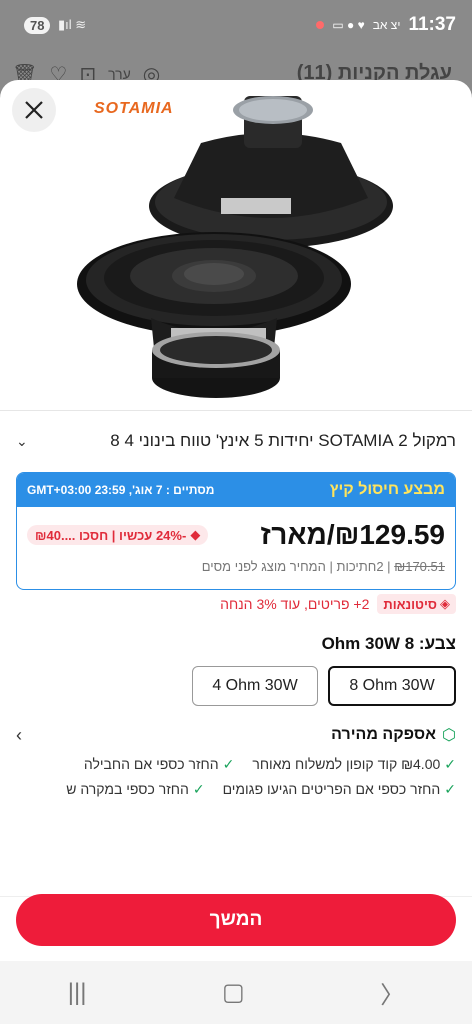  I want to click on status-bar: 78 ▮ıl ≋ ▭ ● ♥ יצ אב 11:37, so click(236, 28).